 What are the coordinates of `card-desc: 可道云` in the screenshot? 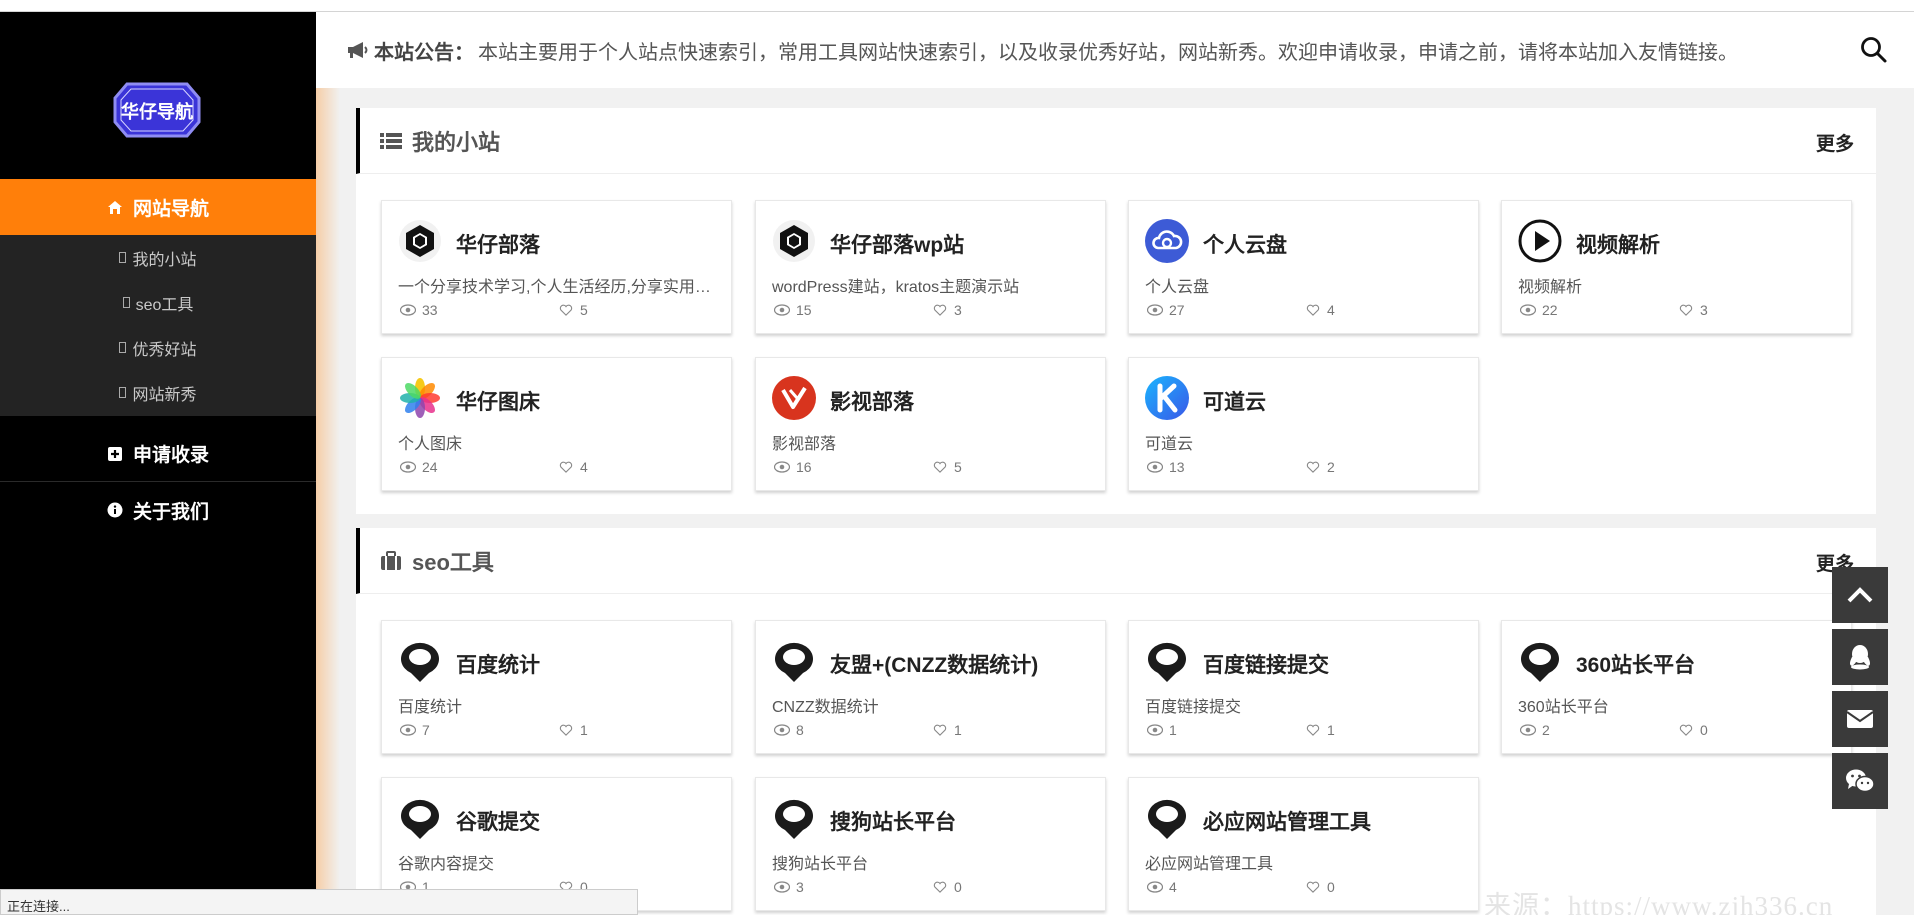 It's located at (1169, 444).